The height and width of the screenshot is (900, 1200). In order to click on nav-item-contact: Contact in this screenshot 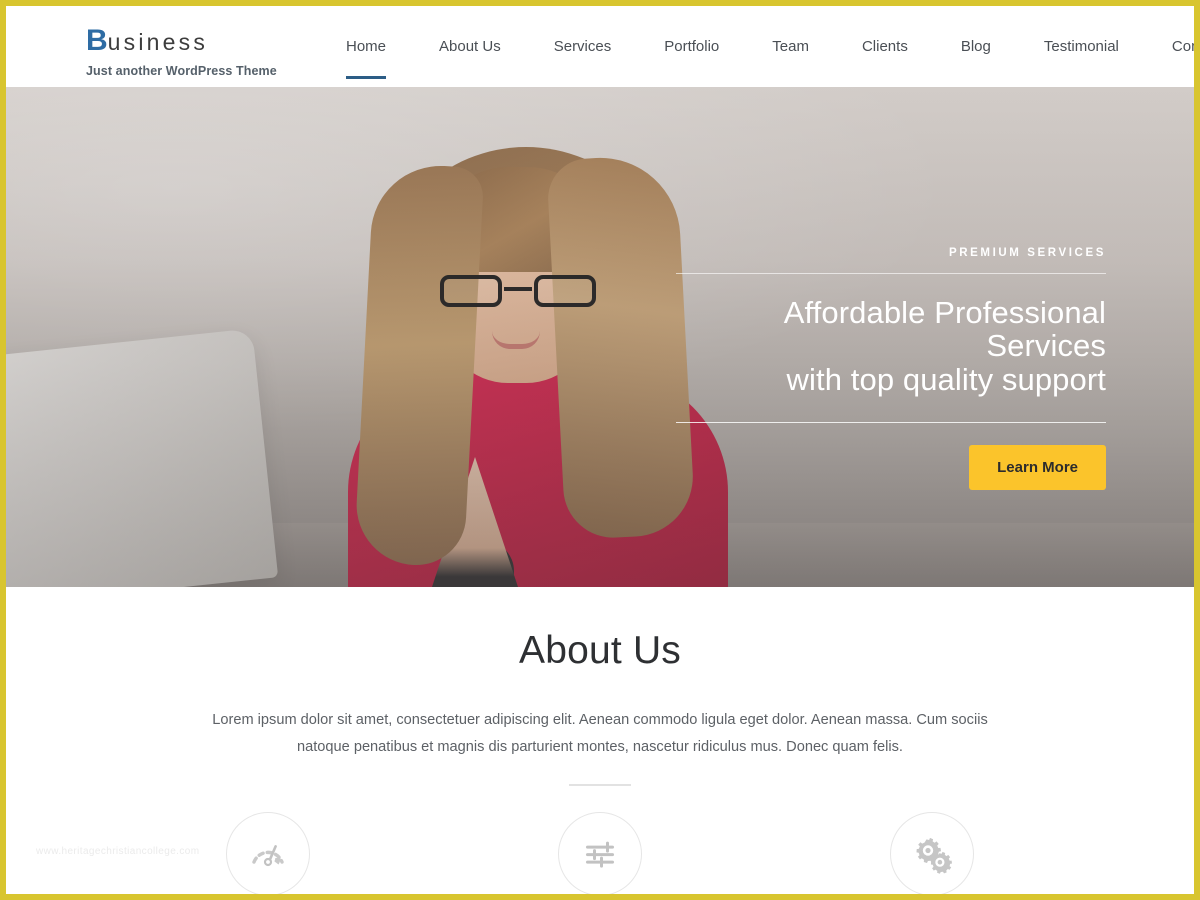, I will do `click(1183, 58)`.